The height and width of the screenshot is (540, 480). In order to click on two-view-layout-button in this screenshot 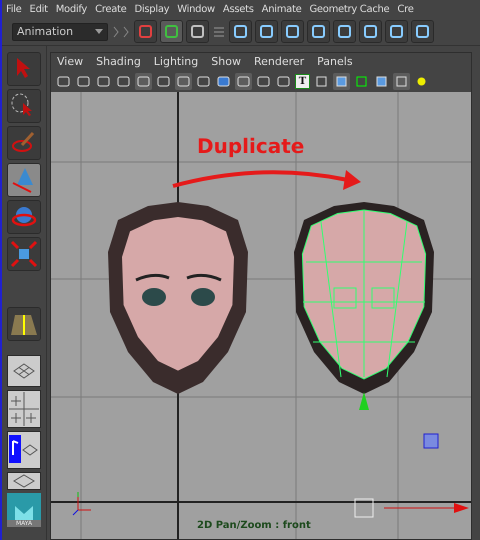, I will do `click(24, 450)`.